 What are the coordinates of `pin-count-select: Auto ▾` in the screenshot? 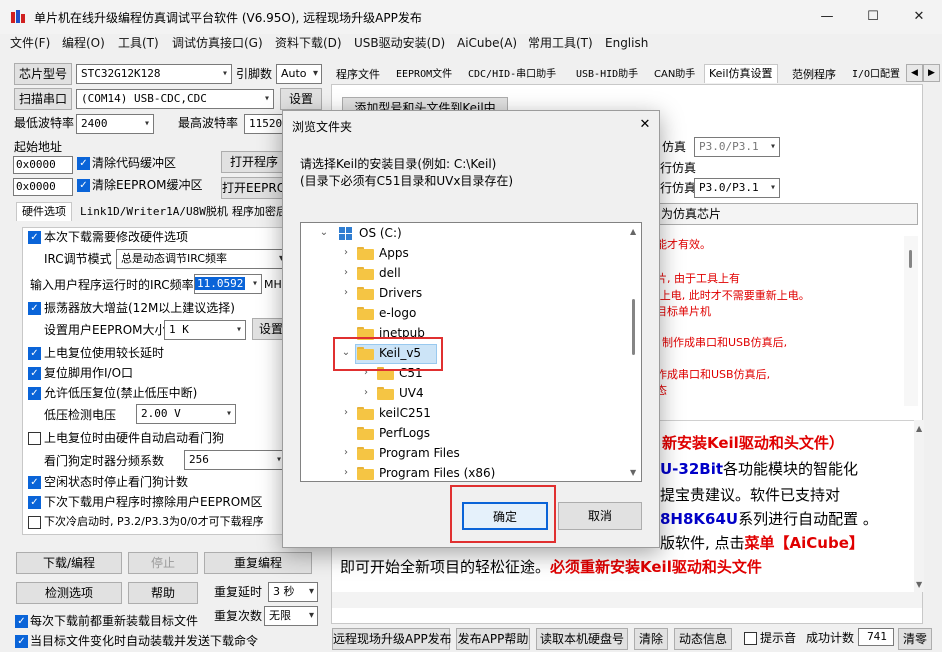 It's located at (299, 74).